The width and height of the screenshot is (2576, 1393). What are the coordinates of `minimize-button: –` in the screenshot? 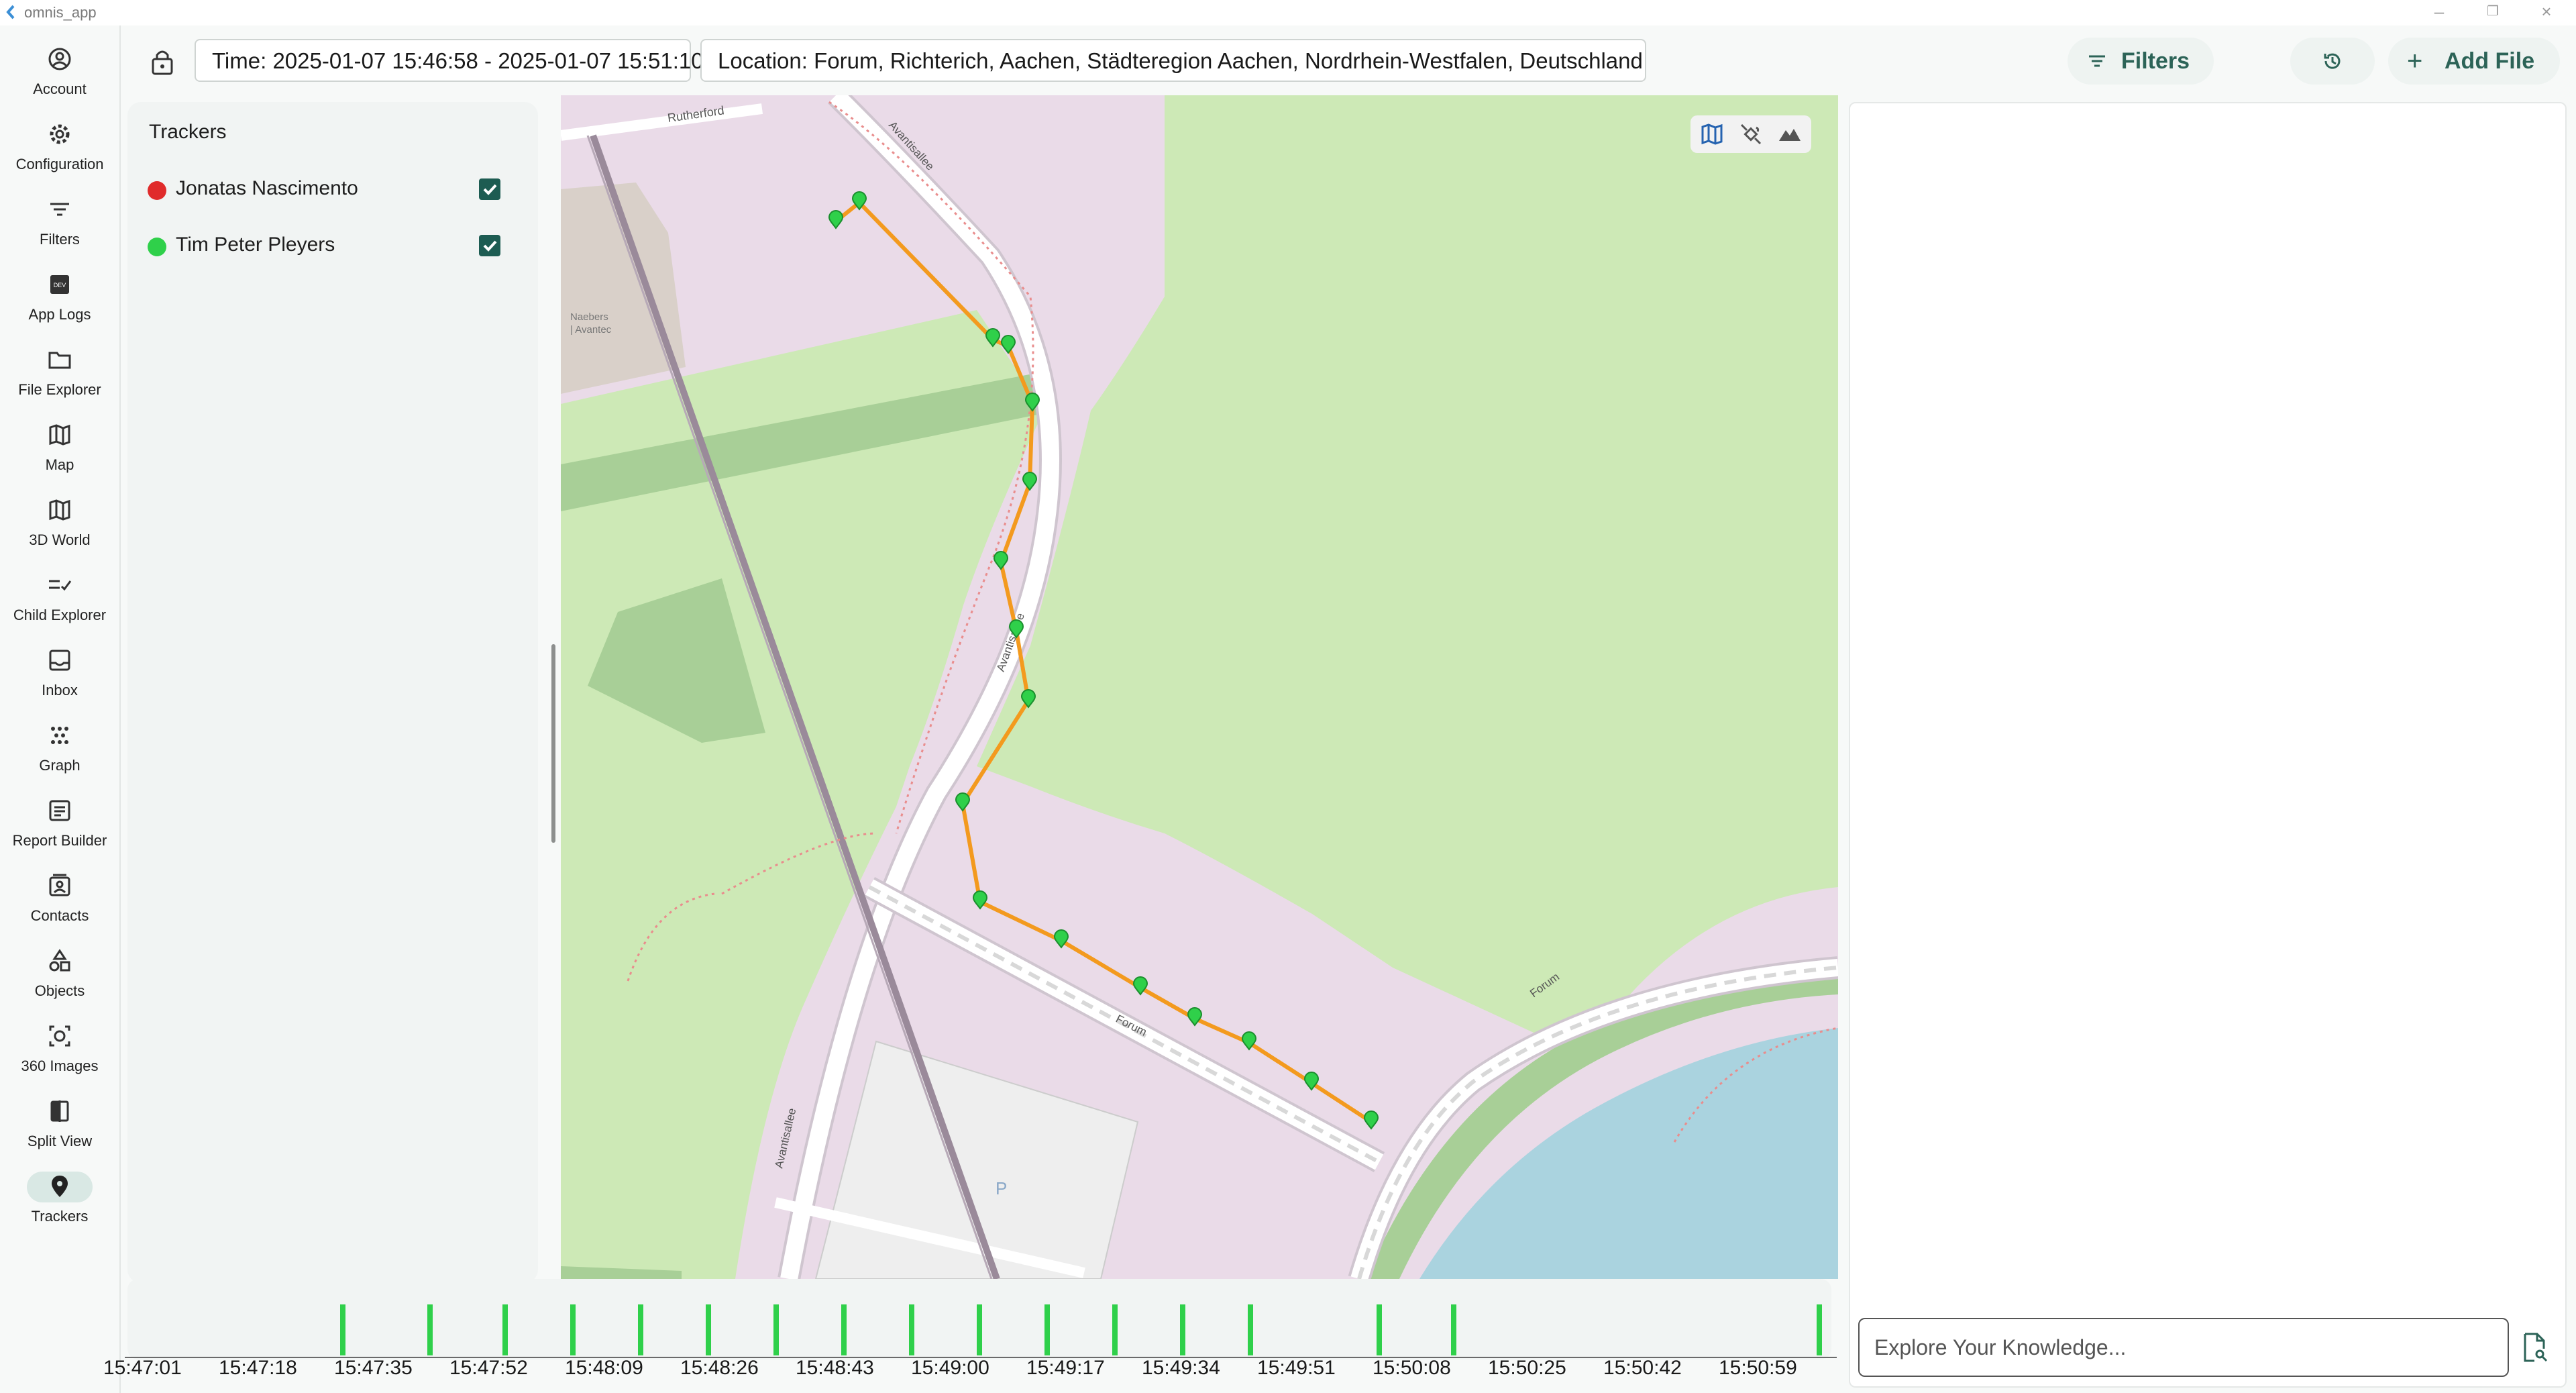 It's located at (2439, 11).